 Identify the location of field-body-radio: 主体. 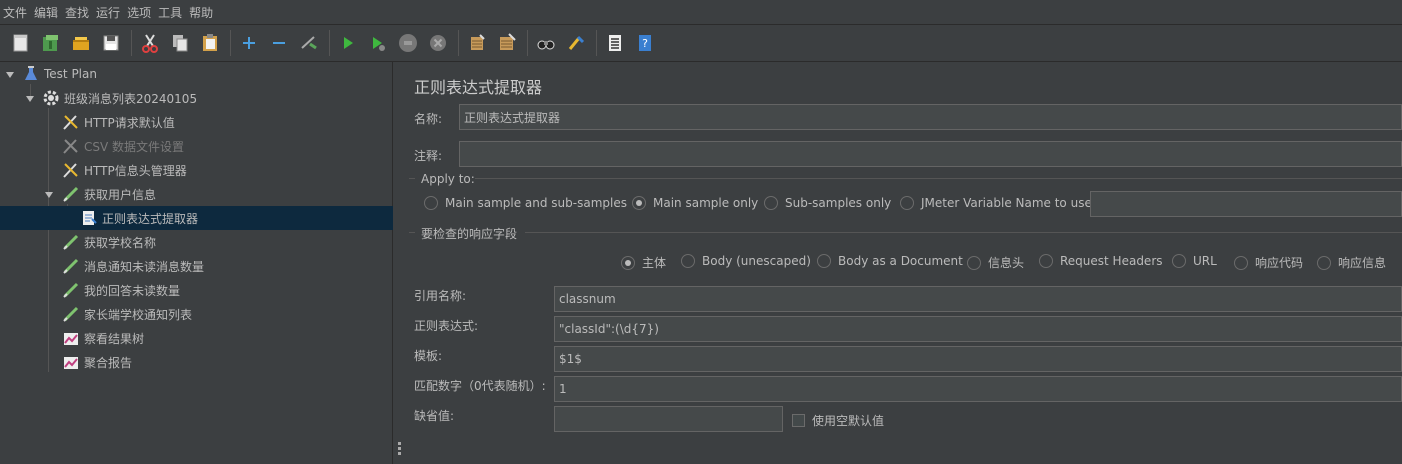
(643, 262).